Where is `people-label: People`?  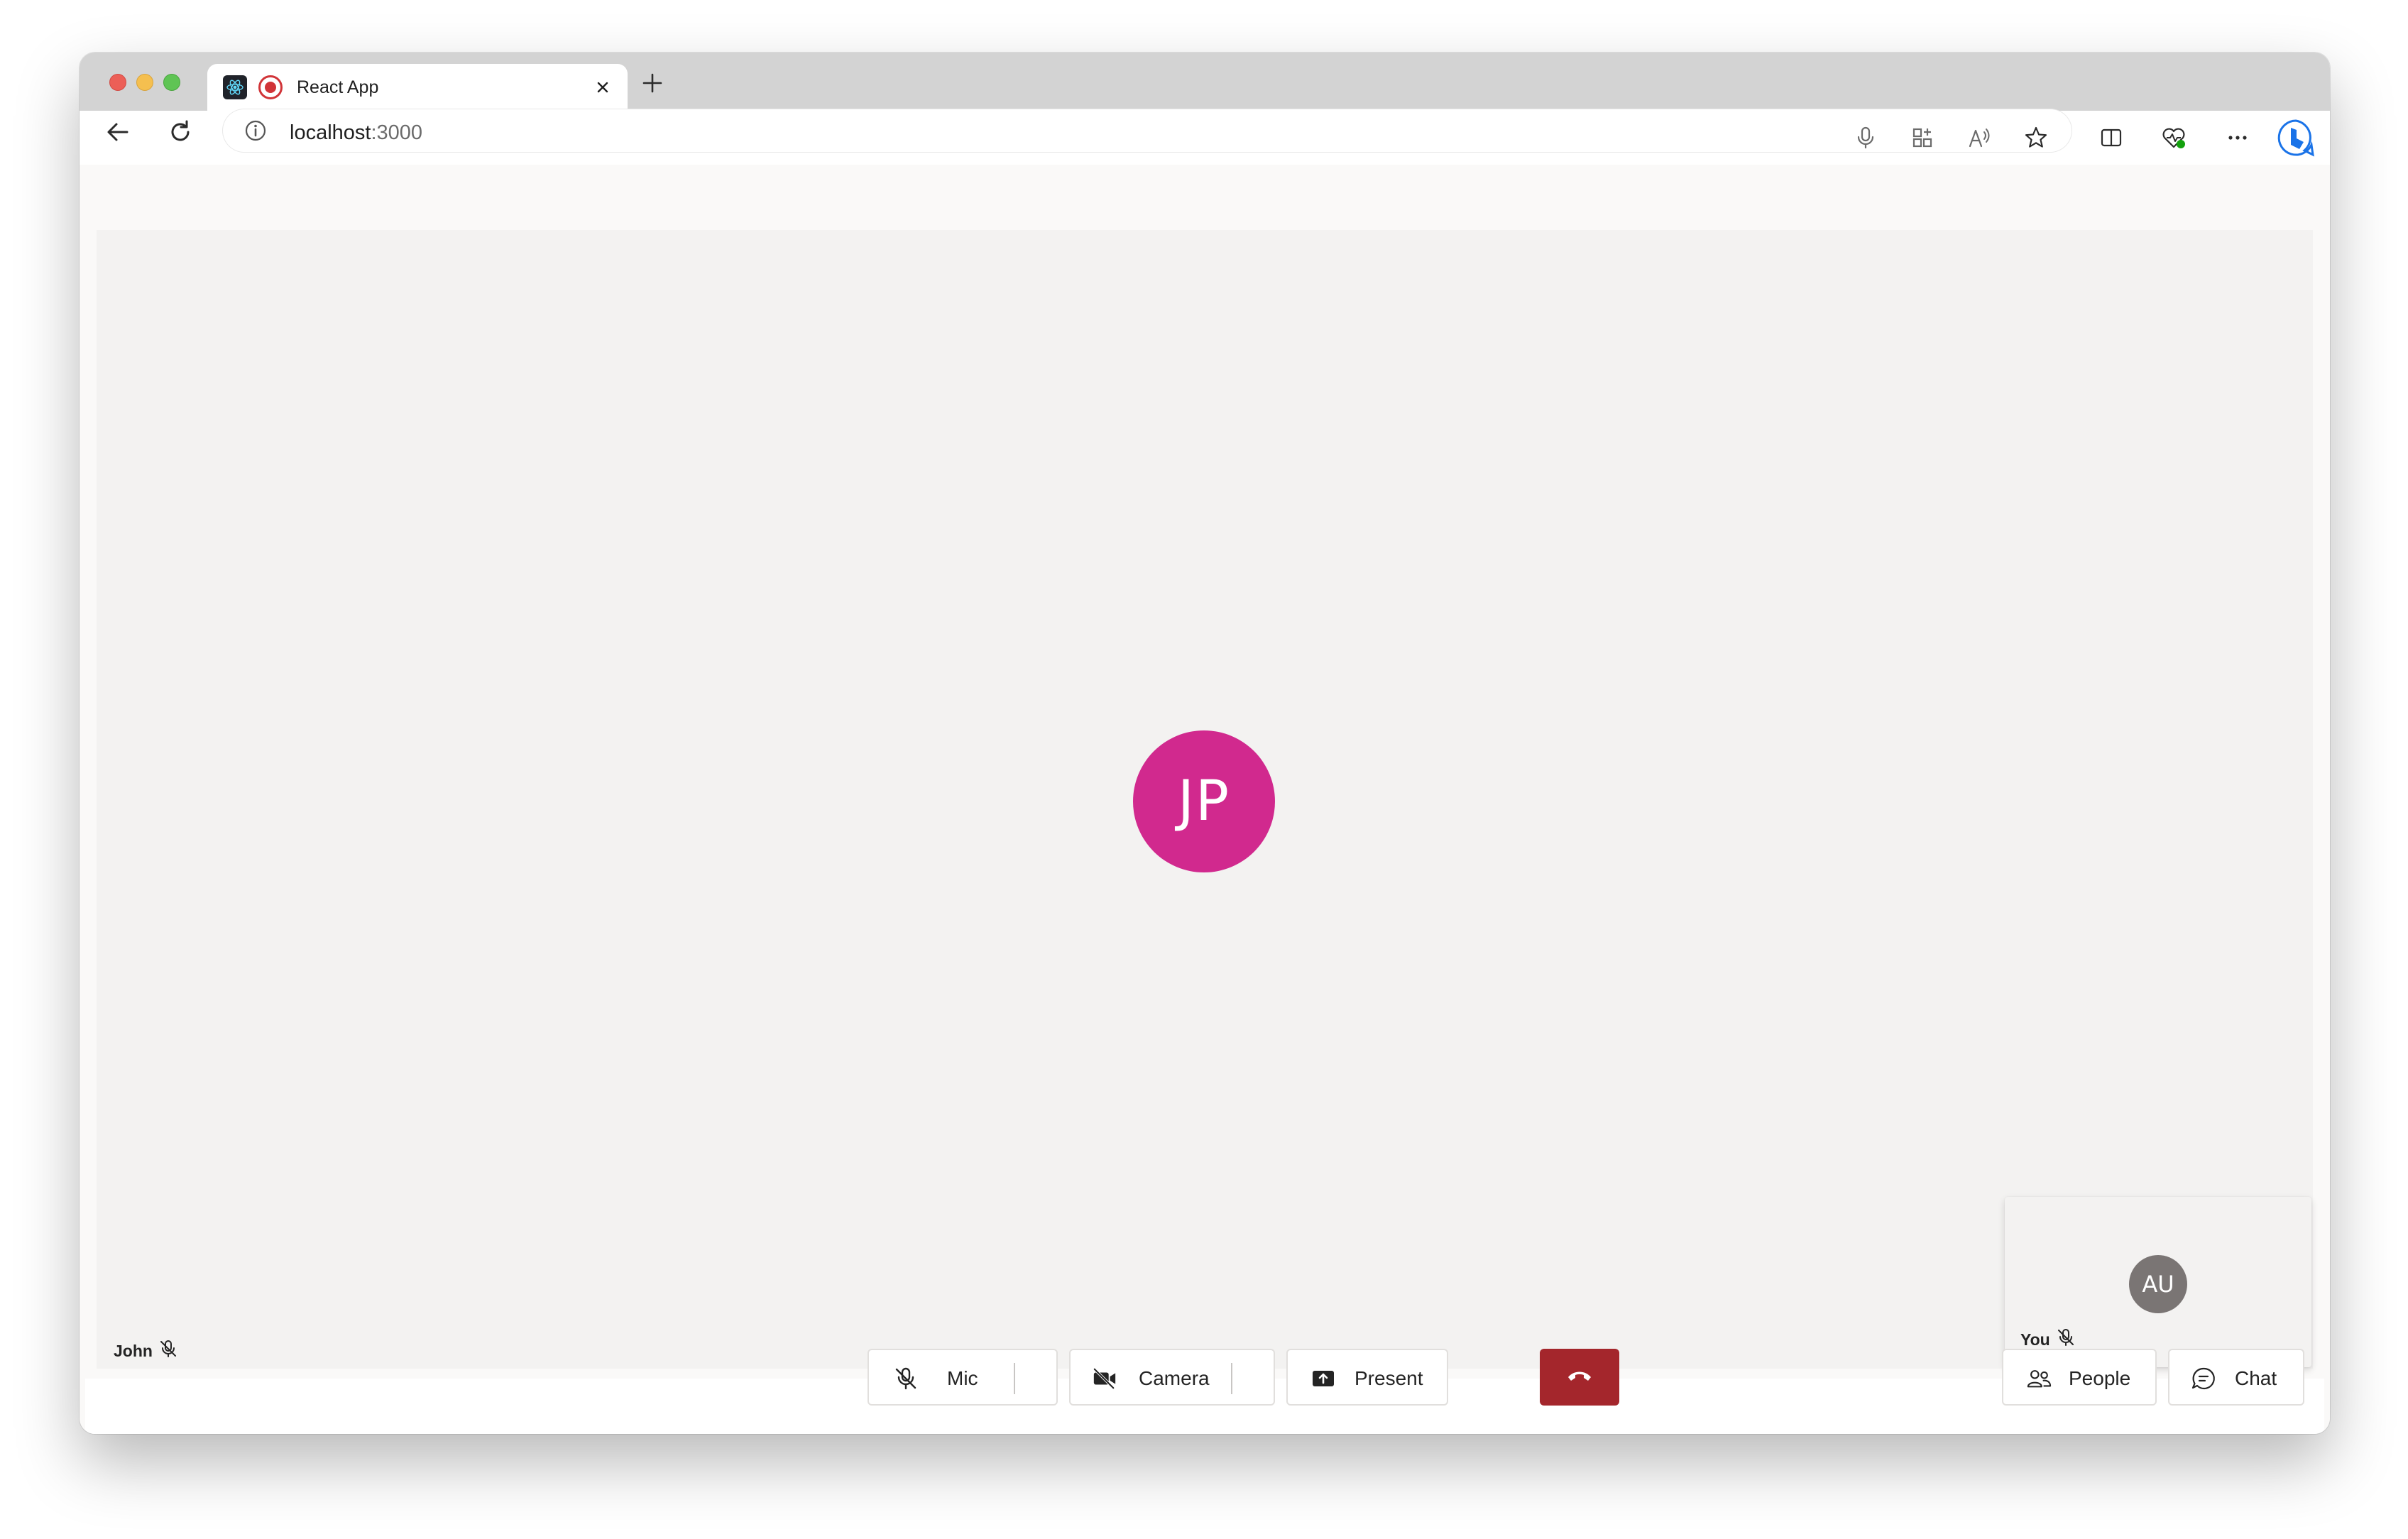
people-label: People is located at coordinates (2100, 1378).